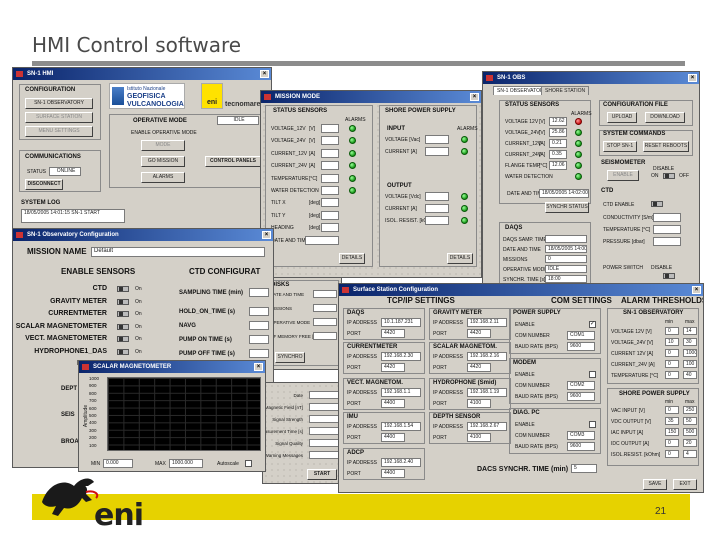 The height and width of the screenshot is (540, 720). What do you see at coordinates (59, 117) in the screenshot?
I see `surface-station-button: SURFACE STATION` at bounding box center [59, 117].